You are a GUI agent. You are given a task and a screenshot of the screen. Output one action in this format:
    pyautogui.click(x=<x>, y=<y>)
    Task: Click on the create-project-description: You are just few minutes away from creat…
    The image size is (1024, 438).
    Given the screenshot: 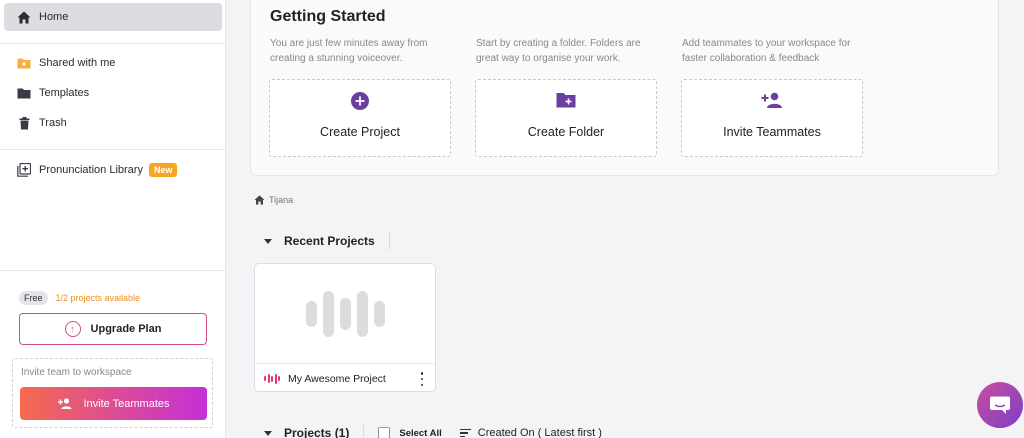 What is the action you would take?
    pyautogui.click(x=349, y=51)
    